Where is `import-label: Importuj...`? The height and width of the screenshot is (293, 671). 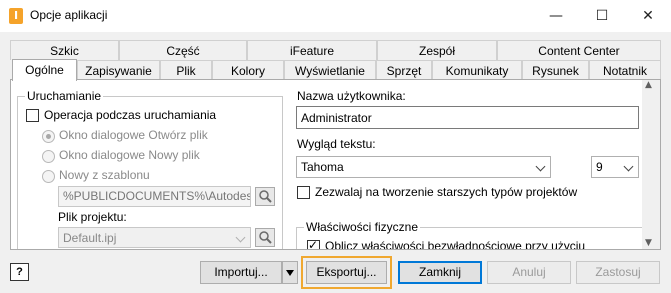
import-label: Importuj... is located at coordinates (241, 272).